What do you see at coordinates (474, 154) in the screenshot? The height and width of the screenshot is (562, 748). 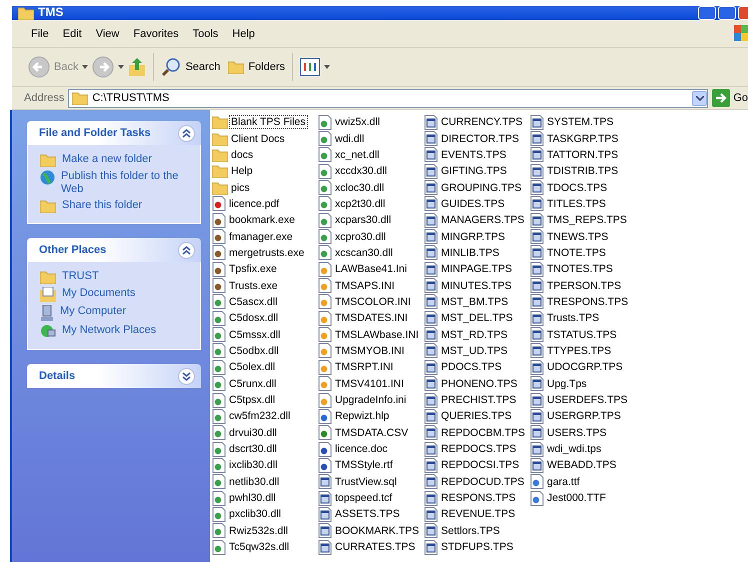 I see `file-name: EVENTS.TPS` at bounding box center [474, 154].